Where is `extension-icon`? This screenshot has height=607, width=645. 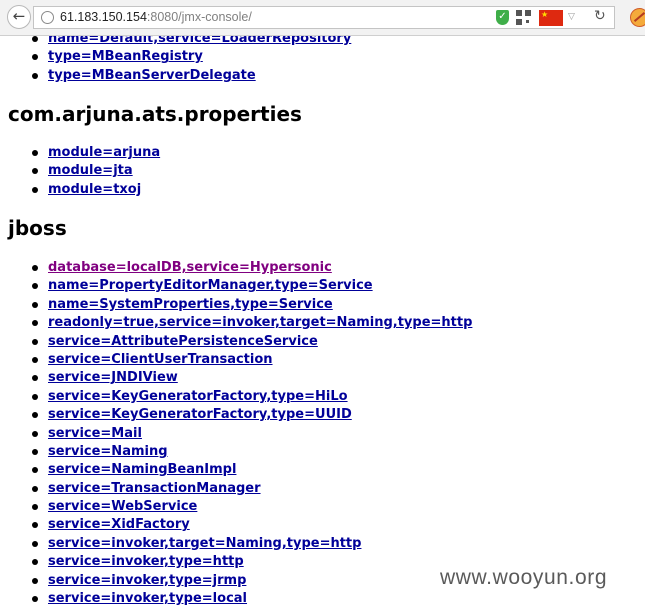
extension-icon is located at coordinates (637, 17).